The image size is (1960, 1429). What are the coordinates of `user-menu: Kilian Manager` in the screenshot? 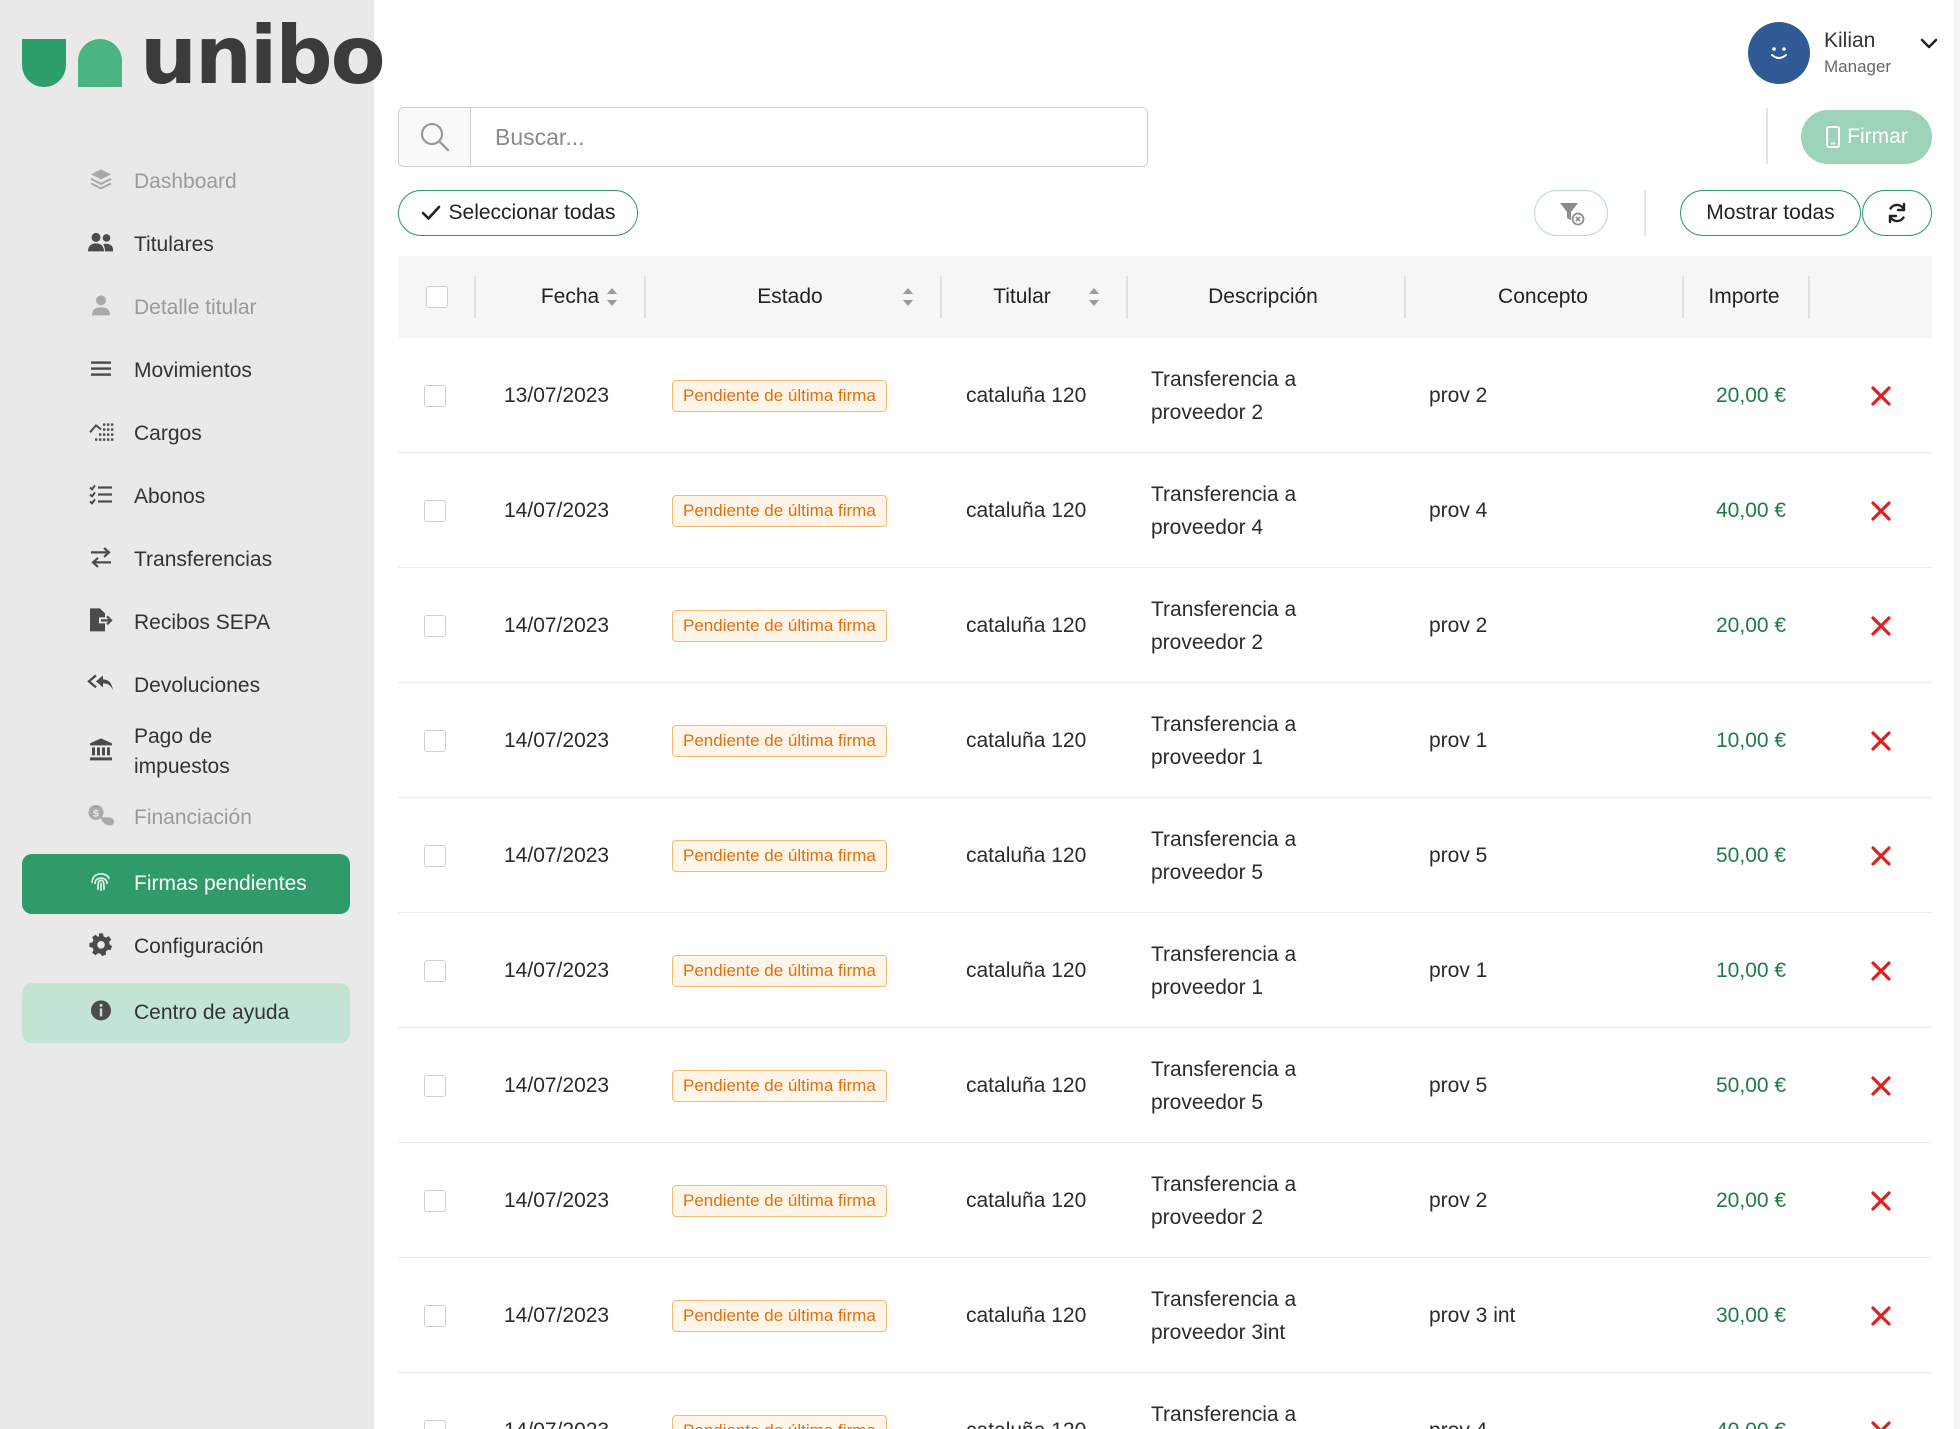 It's located at (1843, 53).